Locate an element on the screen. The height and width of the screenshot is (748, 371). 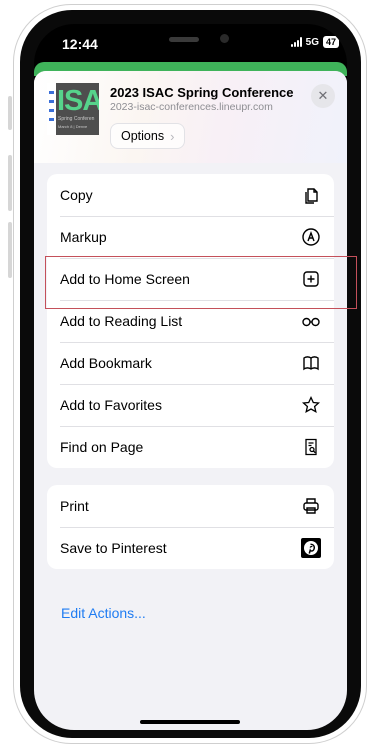
signal-icon is located at coordinates (296, 42).